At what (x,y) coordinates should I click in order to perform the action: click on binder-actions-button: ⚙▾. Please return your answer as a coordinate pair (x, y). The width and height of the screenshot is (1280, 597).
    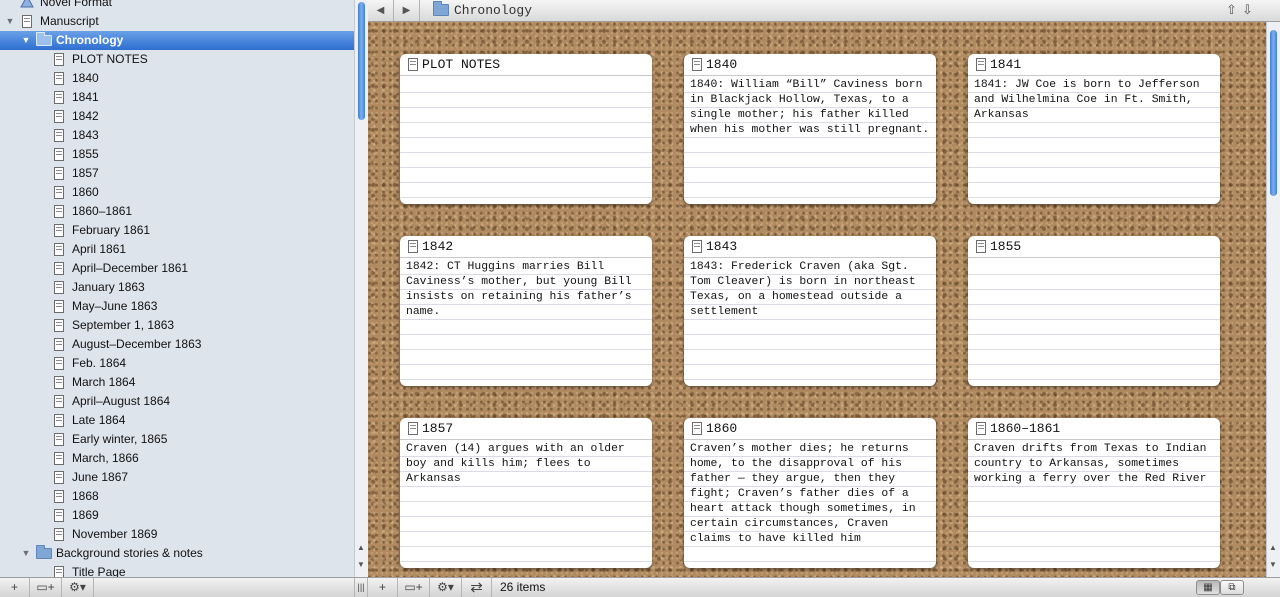
    Looking at the image, I should click on (78, 587).